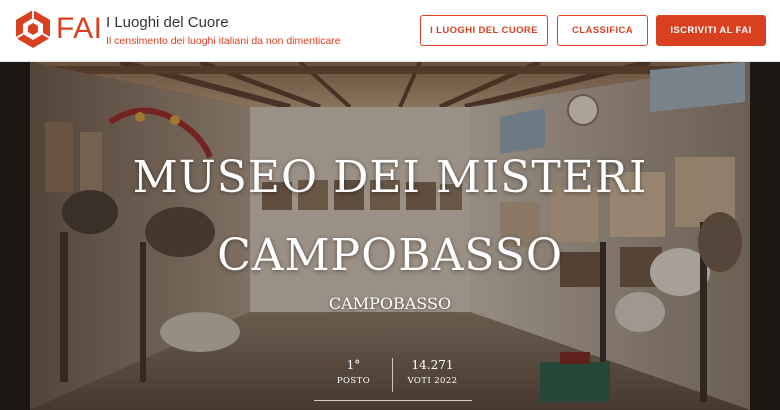  Describe the element at coordinates (602, 30) in the screenshot. I see `classifica-button: CLASSIFICA` at that location.